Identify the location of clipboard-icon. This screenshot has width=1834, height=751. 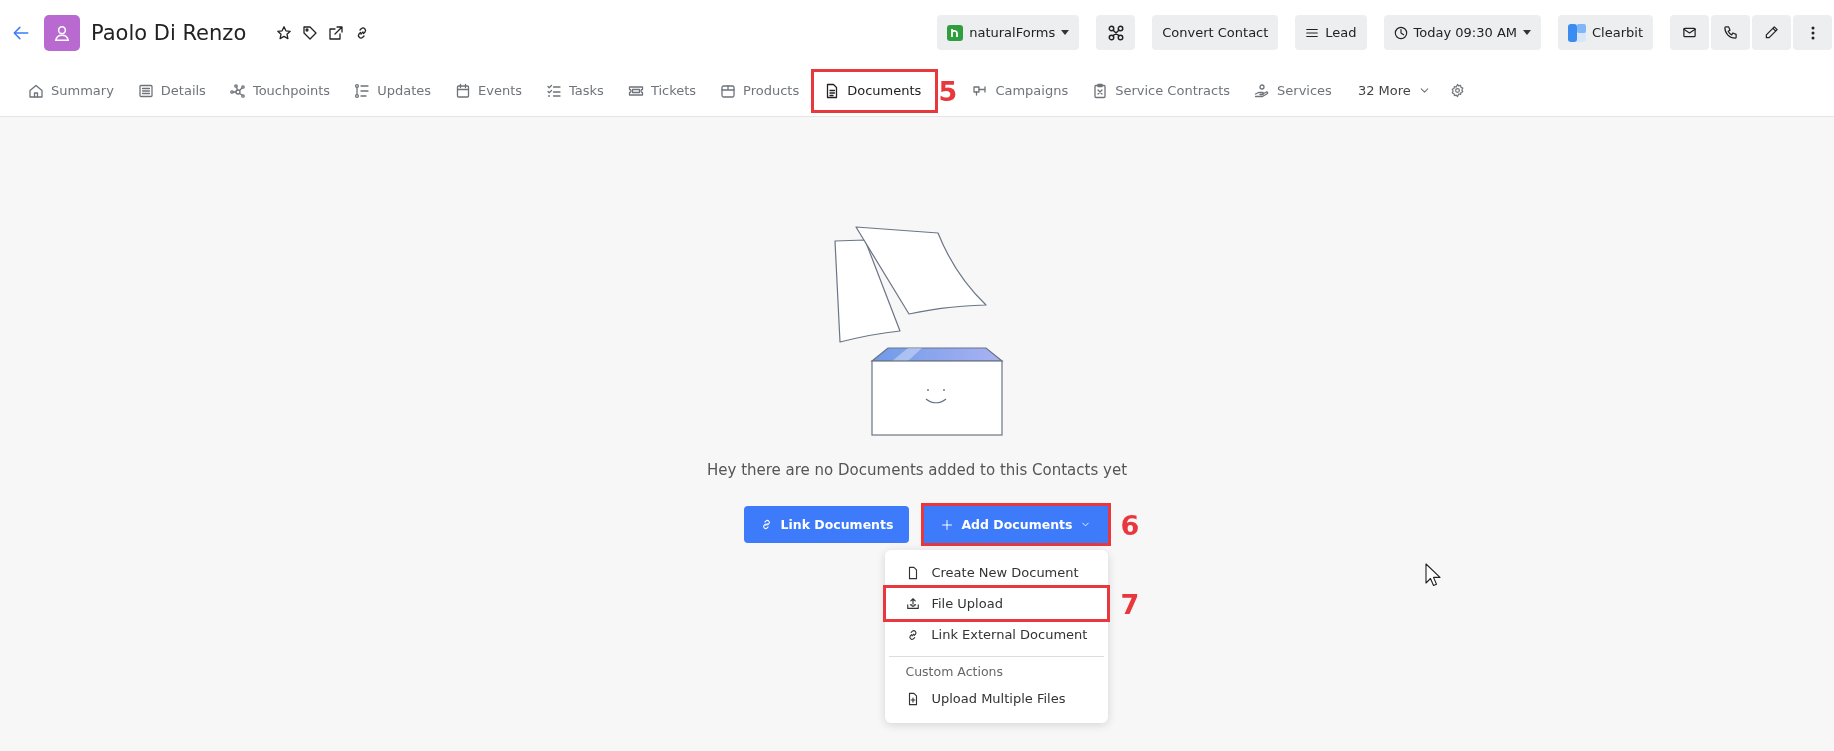
(1100, 90).